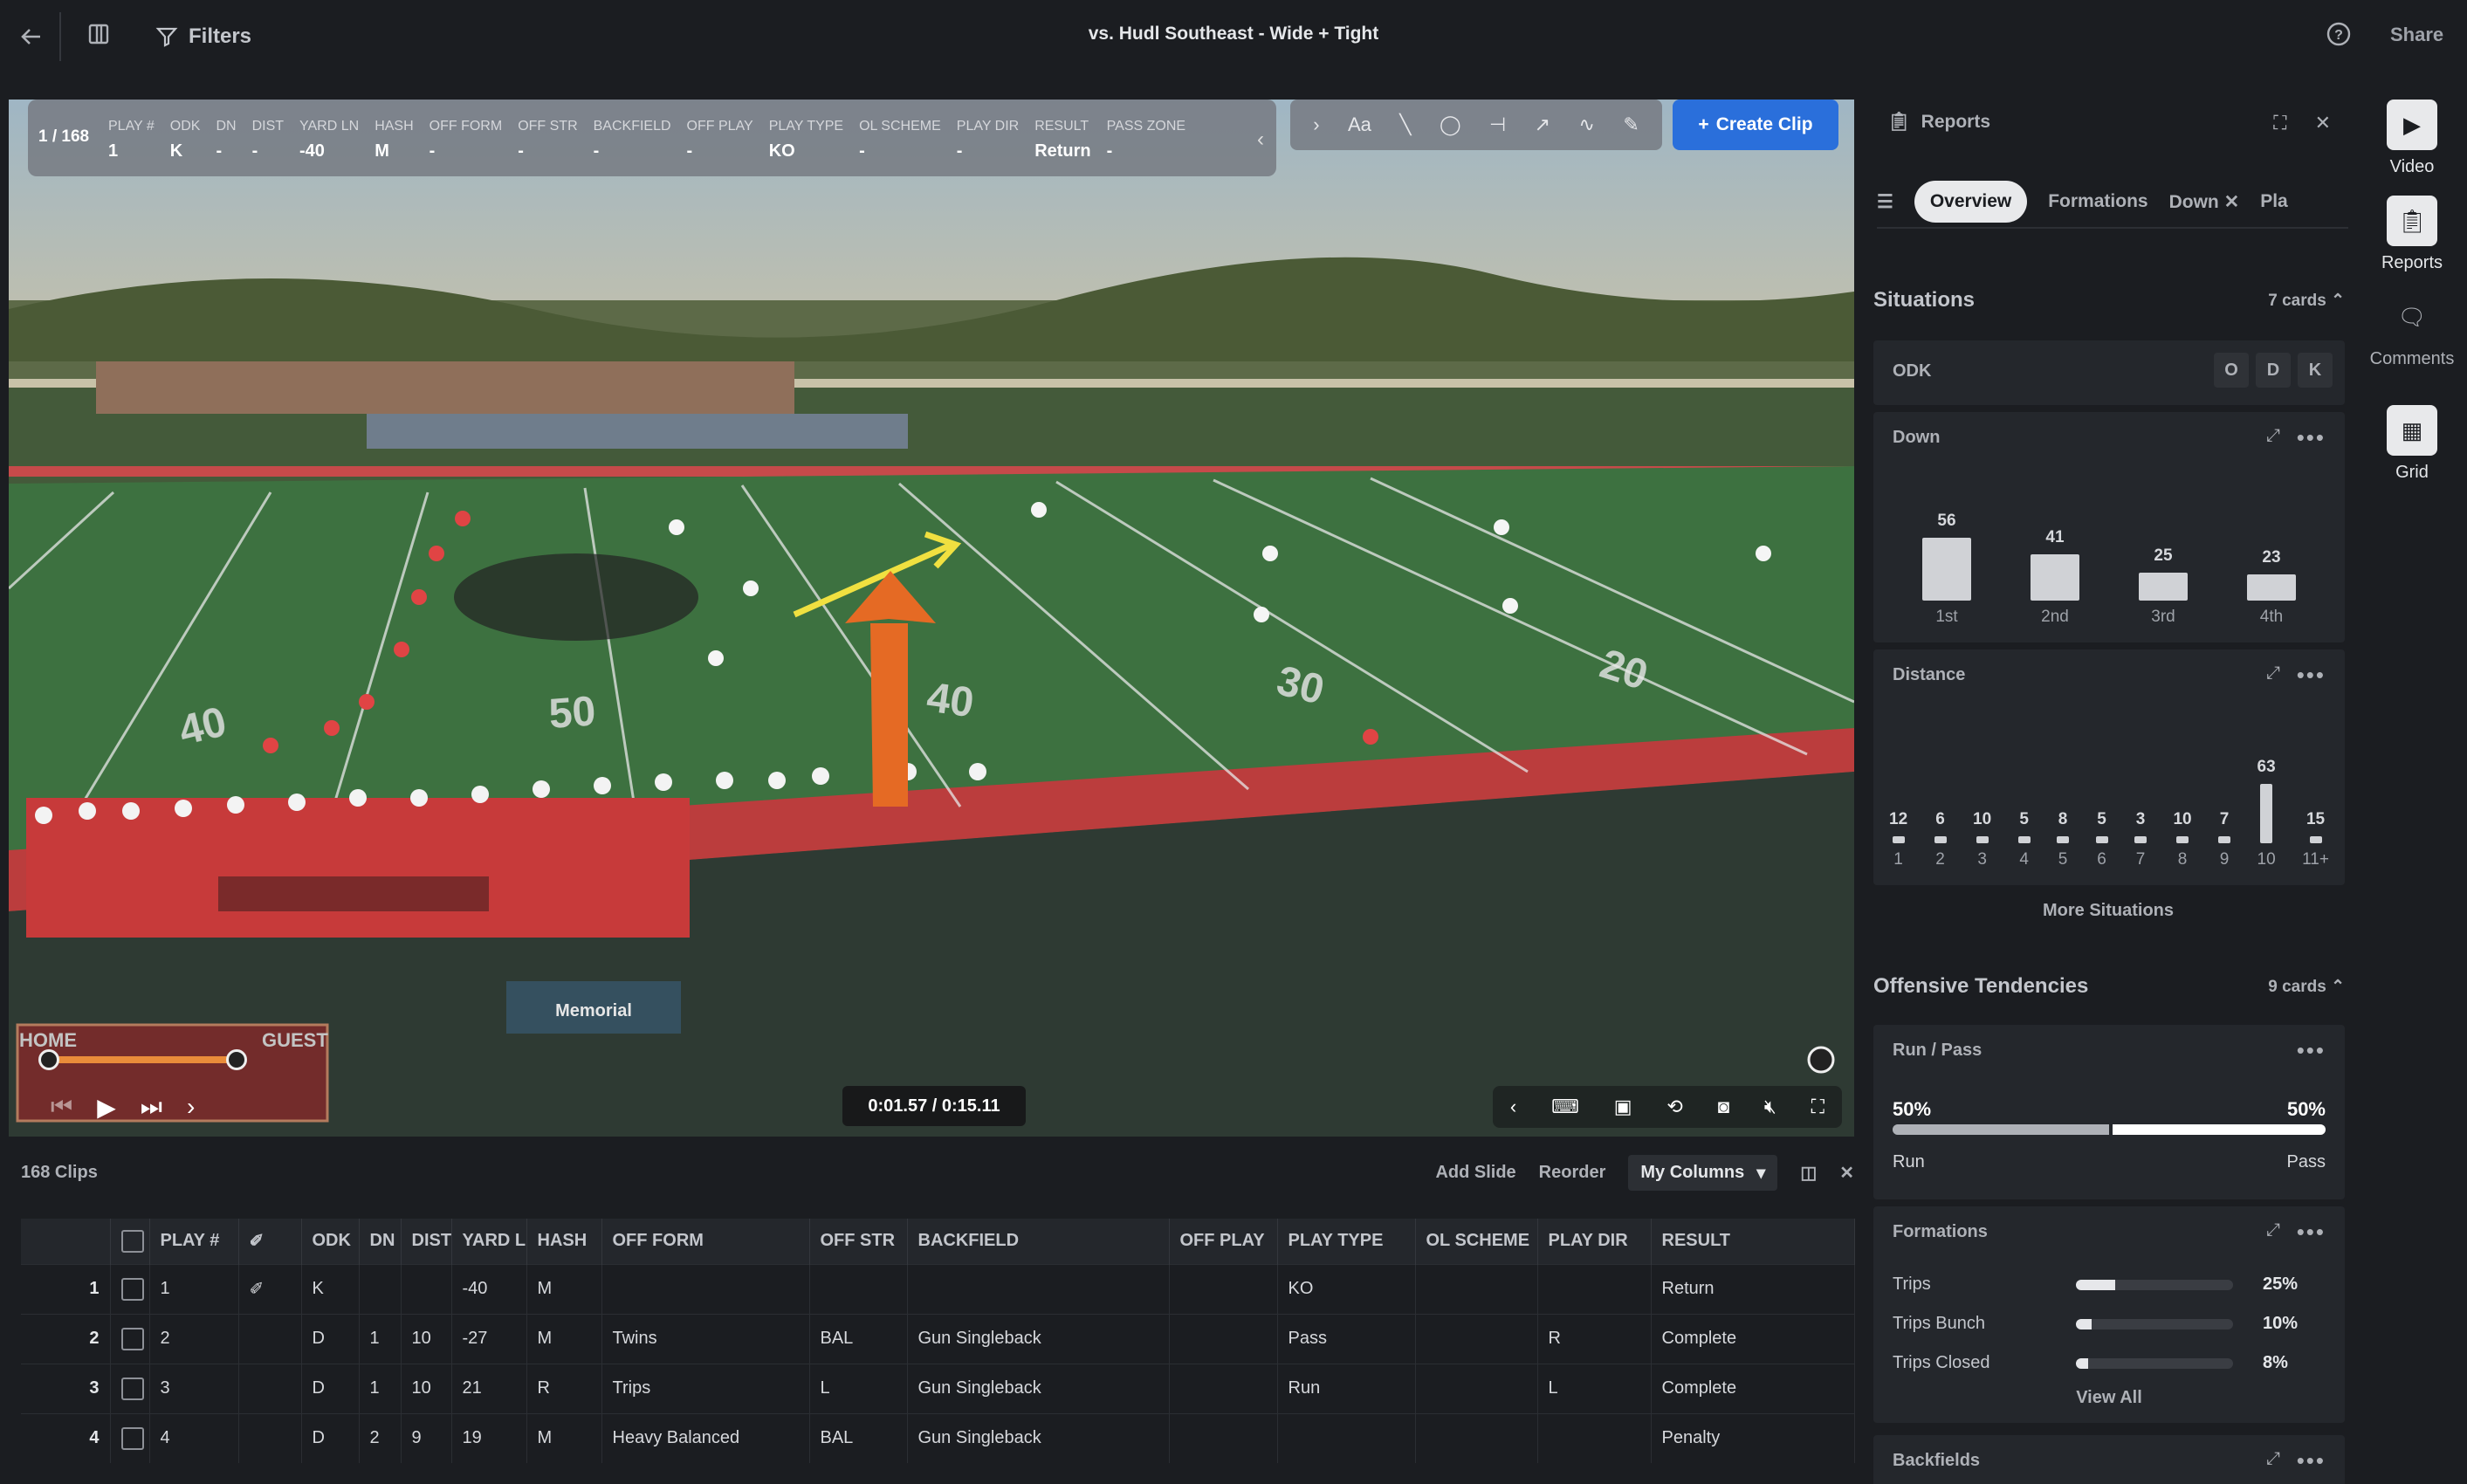 Image resolution: width=2467 pixels, height=1484 pixels. I want to click on column-header: PLAY TYPE, so click(1346, 1241).